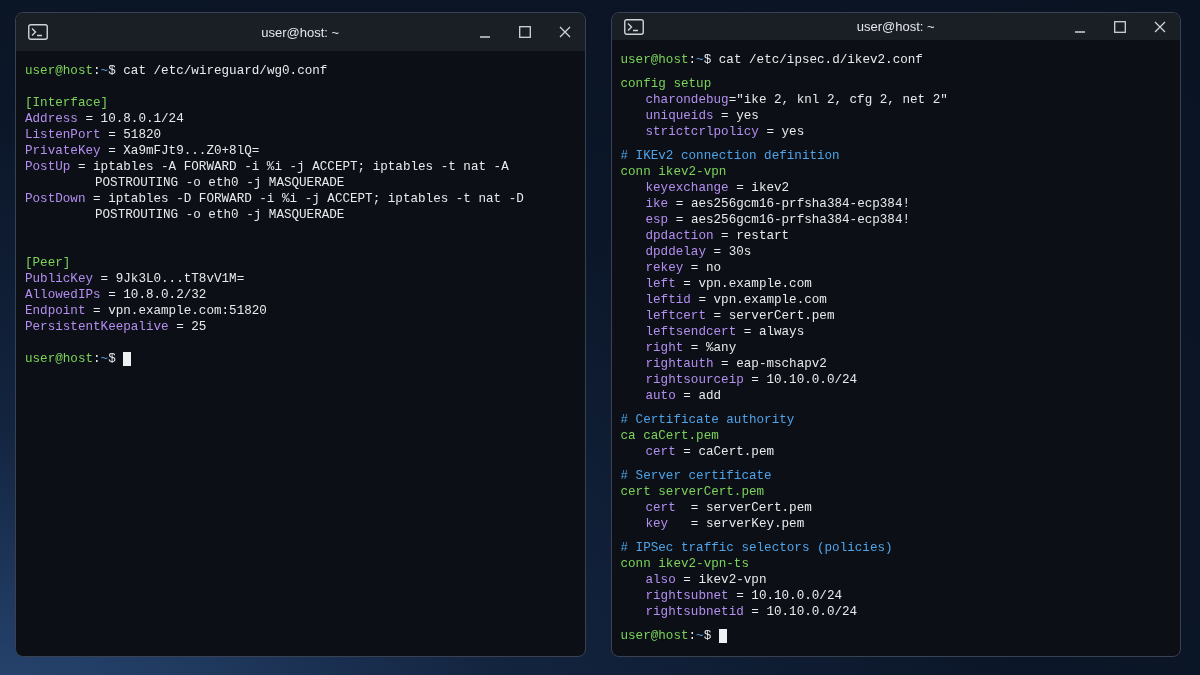 The height and width of the screenshot is (675, 1200). What do you see at coordinates (675, 252) in the screenshot?
I see `config-key: dpddelay` at bounding box center [675, 252].